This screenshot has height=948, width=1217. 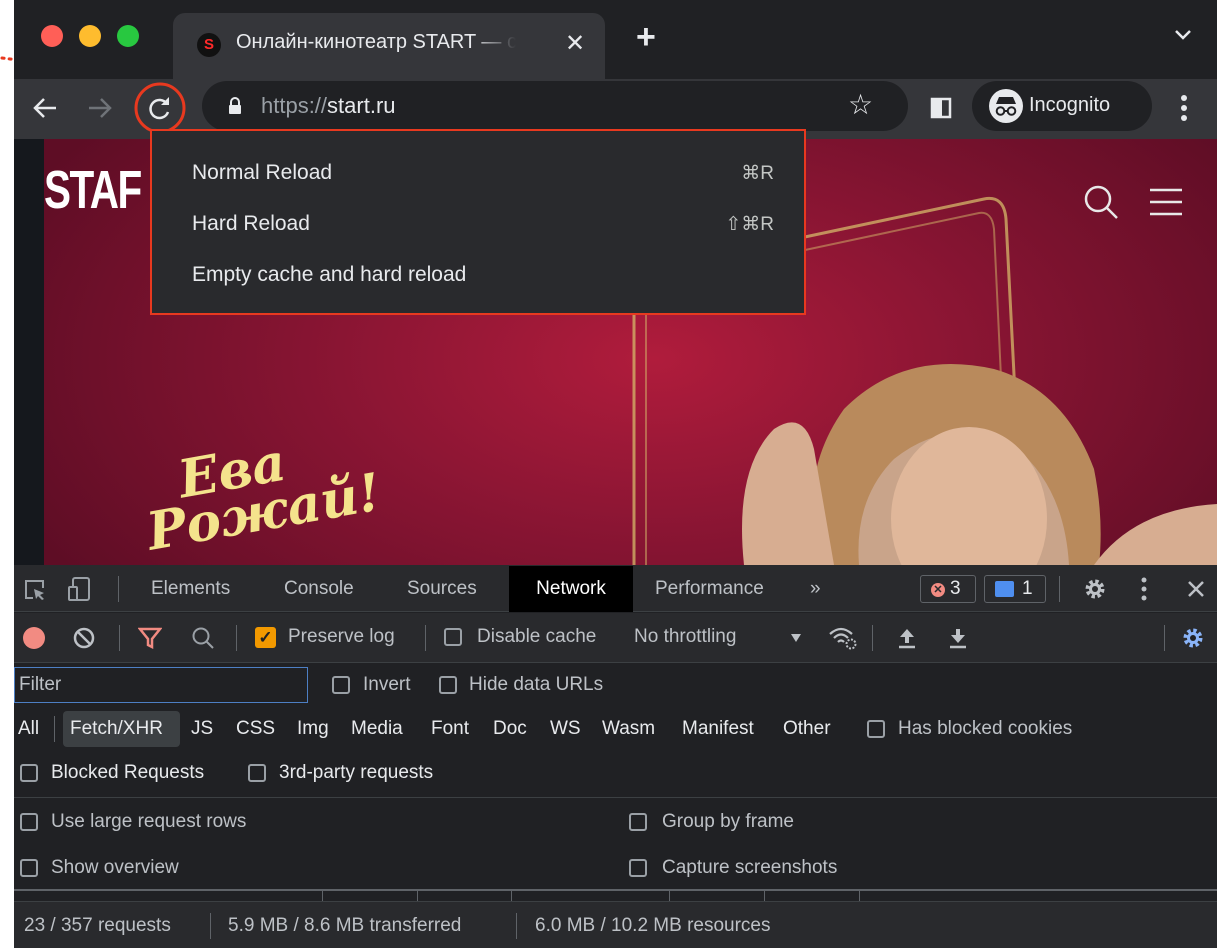 What do you see at coordinates (750, 867) in the screenshot?
I see `capture-screenshots-label: Capture screenshots` at bounding box center [750, 867].